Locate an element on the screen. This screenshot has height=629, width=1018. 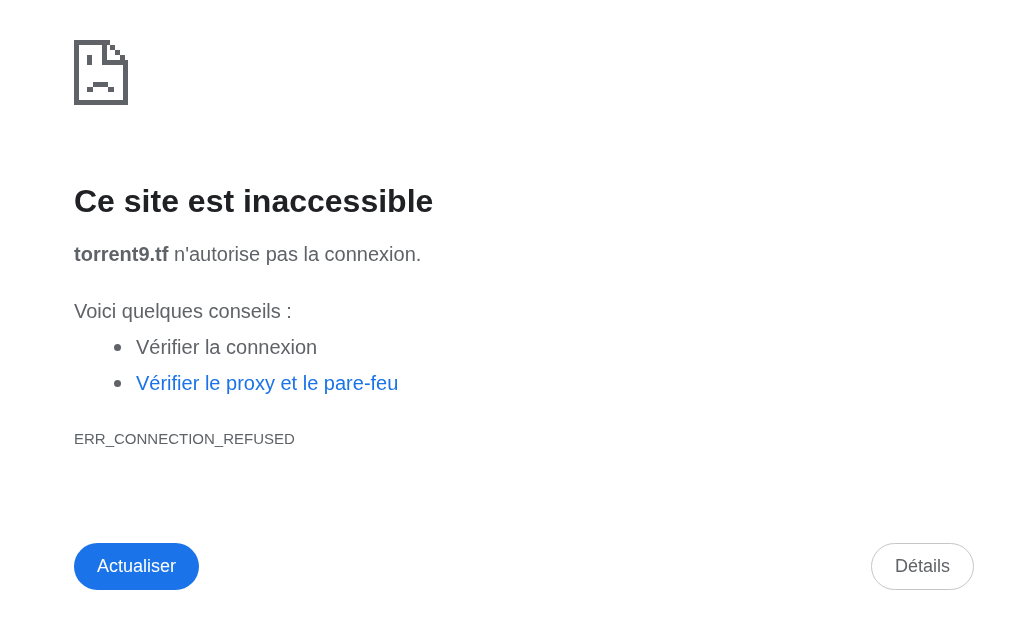
suggestions-heading: Voici quelques conseils : is located at coordinates (183, 311).